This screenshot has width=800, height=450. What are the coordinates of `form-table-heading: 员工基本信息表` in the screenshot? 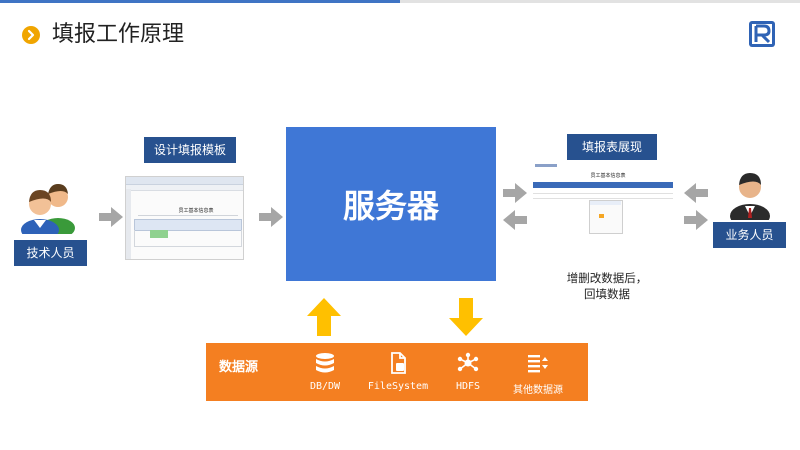 It's located at (608, 176).